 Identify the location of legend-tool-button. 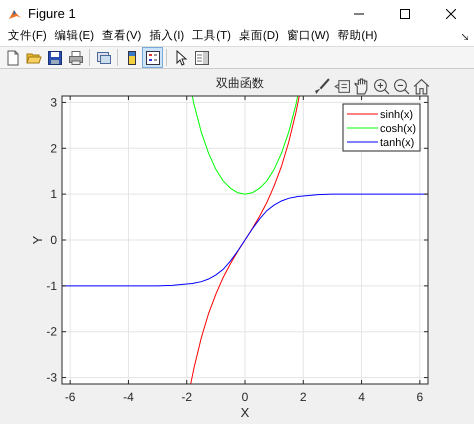
(152, 57).